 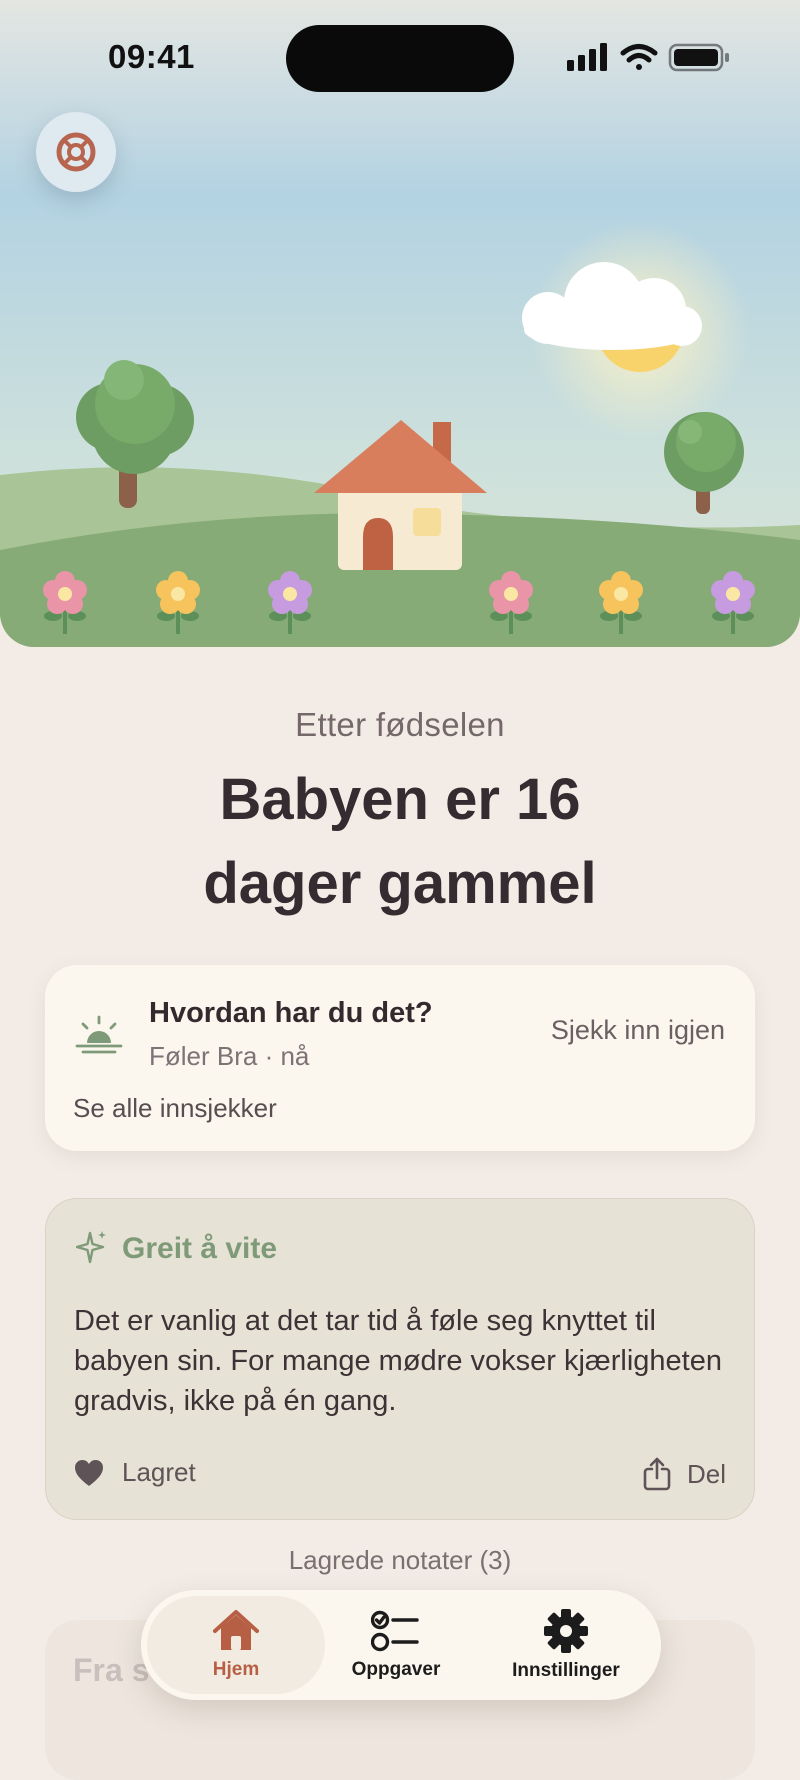 I want to click on tab-settings: Innstillinger, so click(x=566, y=1645).